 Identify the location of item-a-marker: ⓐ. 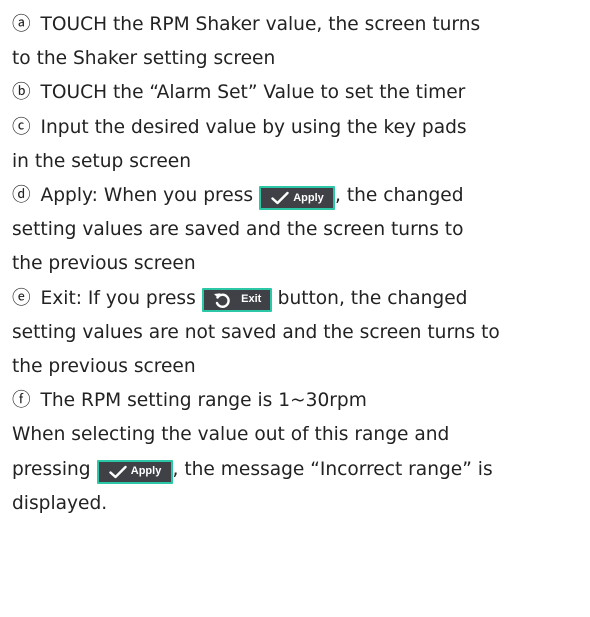
(21, 24).